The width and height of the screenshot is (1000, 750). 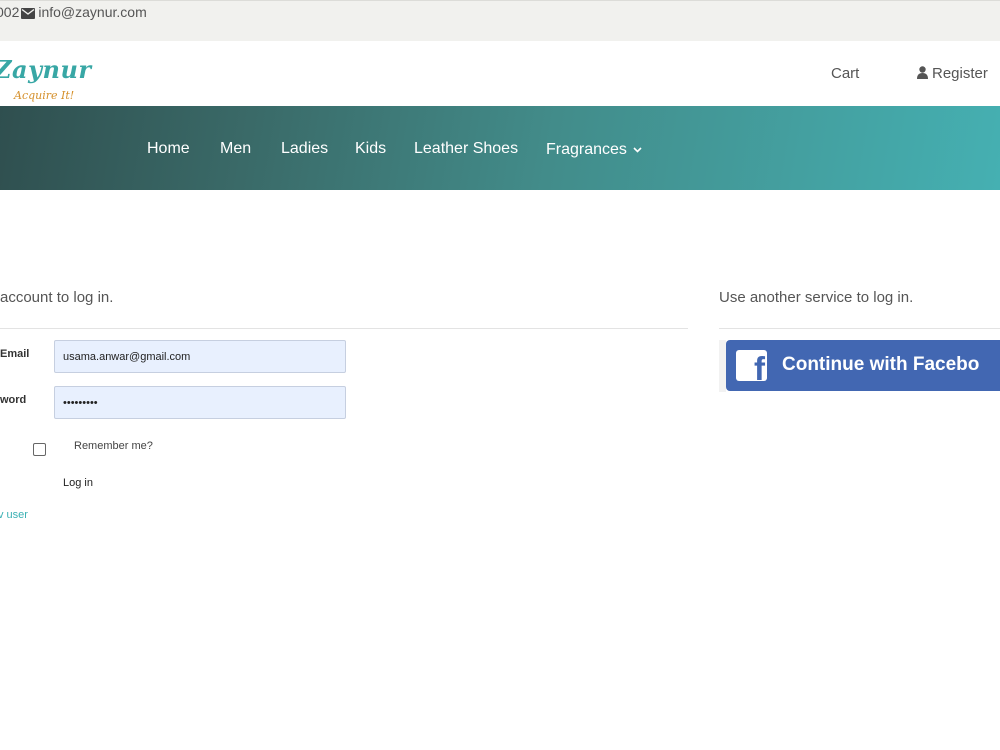 I want to click on local-login-title: account to log in., so click(x=57, y=297).